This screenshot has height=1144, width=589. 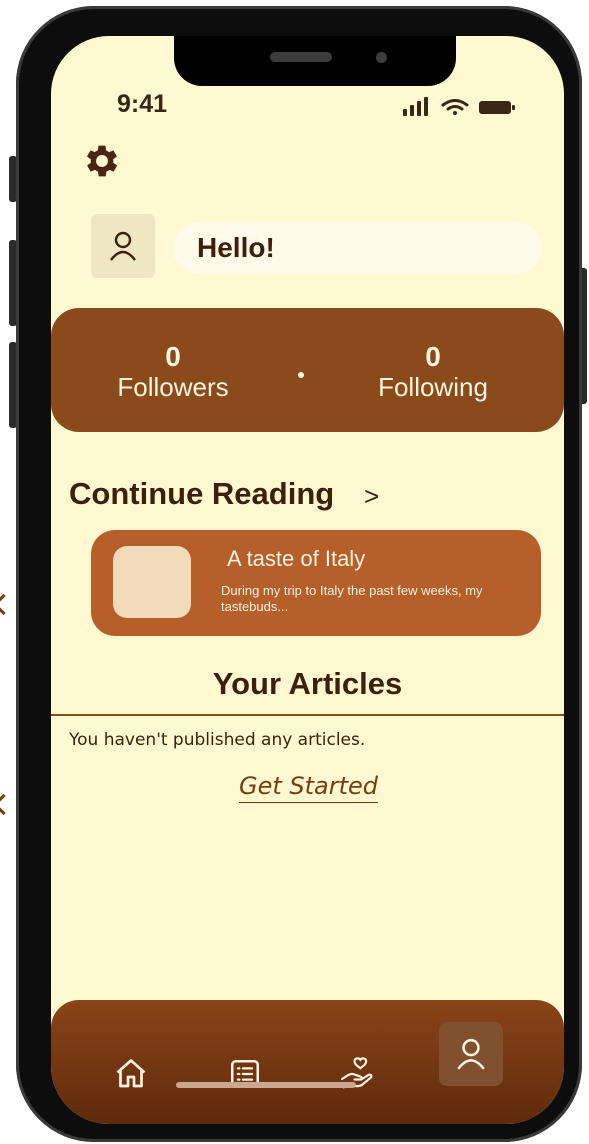 I want to click on avatar, so click(x=123, y=246).